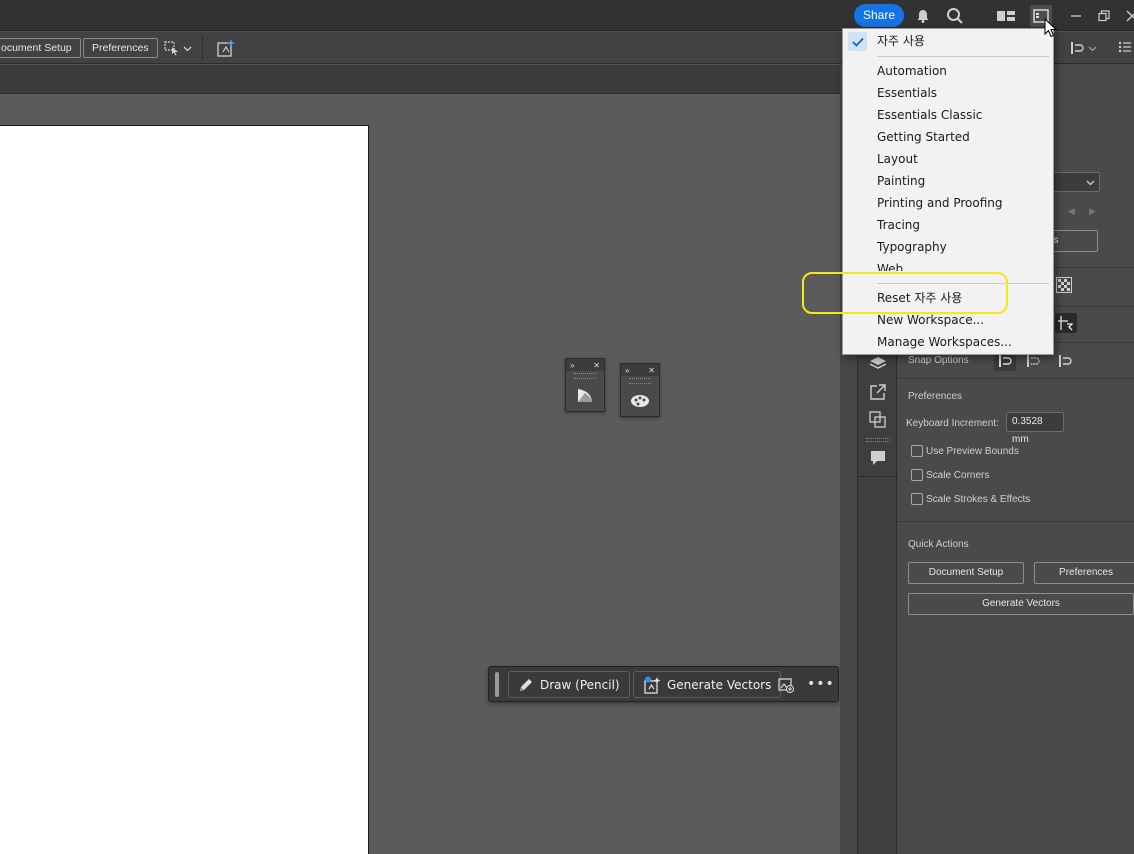 This screenshot has height=854, width=1134. Describe the element at coordinates (1104, 16) in the screenshot. I see `restore-icon` at that location.